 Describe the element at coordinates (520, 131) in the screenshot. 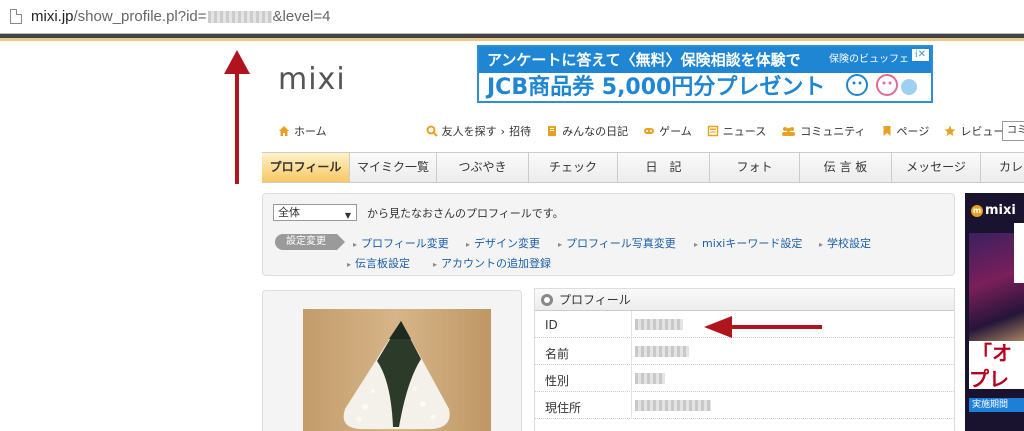

I see `nav-invite-label: 招待` at that location.